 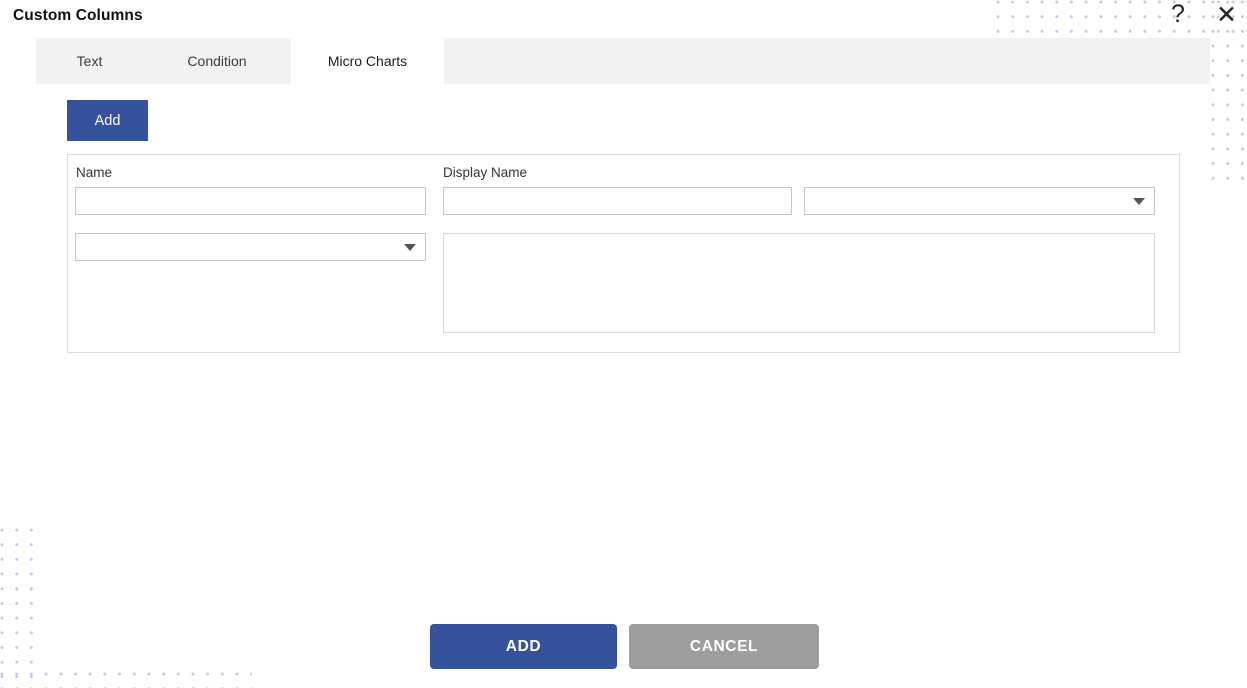 I want to click on chart-type-select, so click(x=979, y=201).